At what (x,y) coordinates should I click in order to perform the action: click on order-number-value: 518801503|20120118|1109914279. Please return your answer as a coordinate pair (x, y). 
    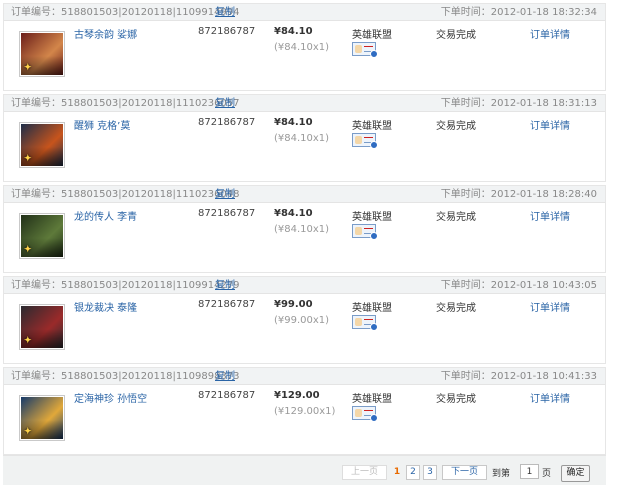
    Looking at the image, I should click on (150, 285).